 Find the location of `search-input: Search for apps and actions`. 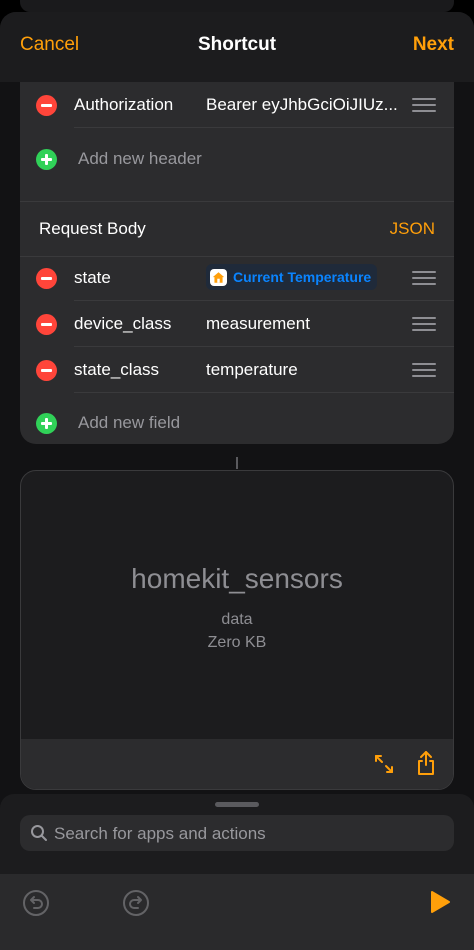

search-input: Search for apps and actions is located at coordinates (237, 833).